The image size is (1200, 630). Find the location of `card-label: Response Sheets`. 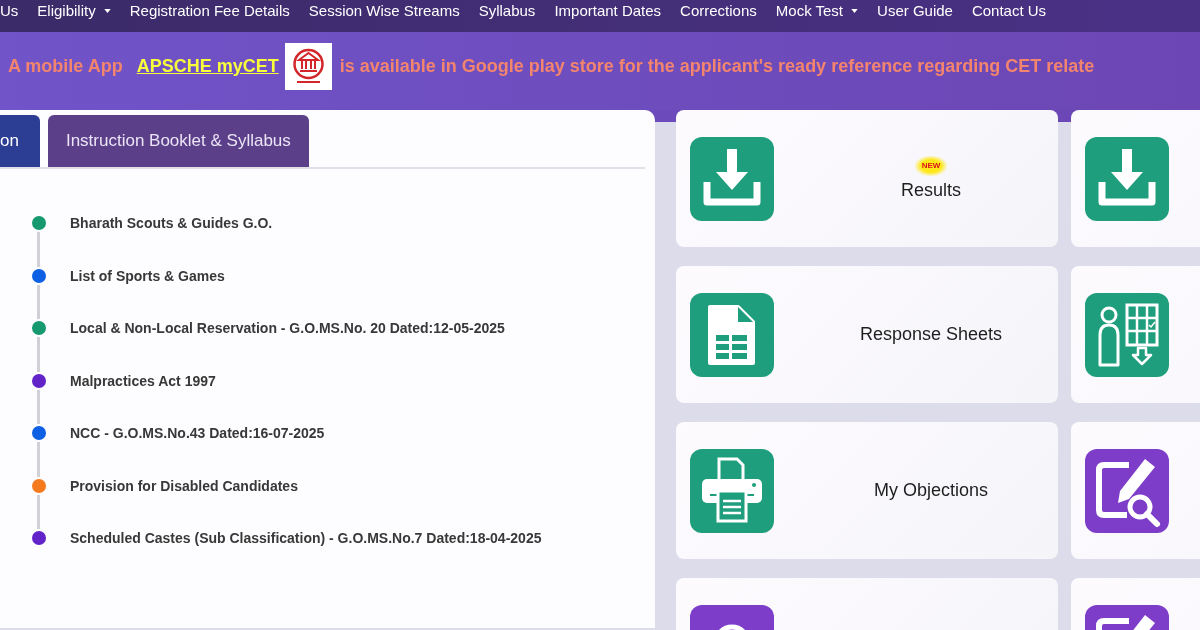

card-label: Response Sheets is located at coordinates (931, 334).